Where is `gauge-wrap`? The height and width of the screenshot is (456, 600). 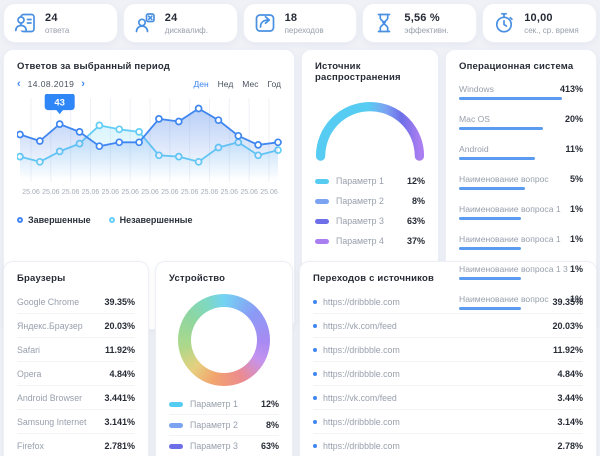 gauge-wrap is located at coordinates (370, 129).